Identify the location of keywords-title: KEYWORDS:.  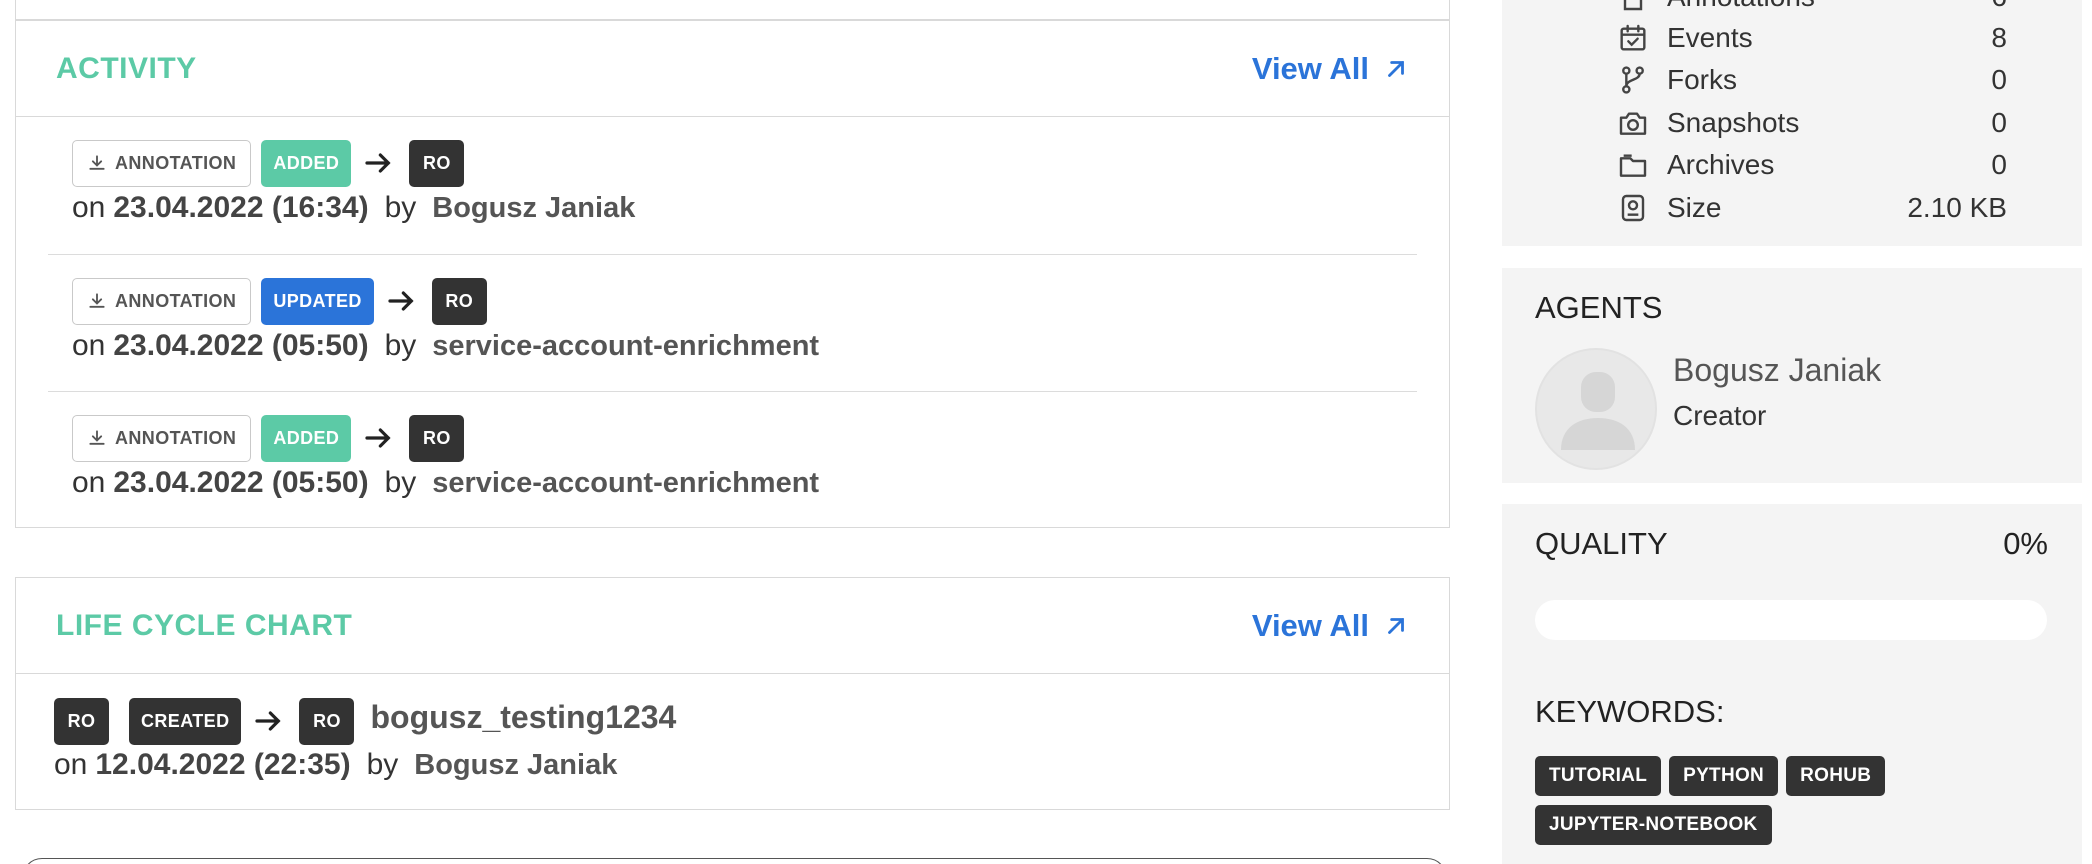
(1630, 711).